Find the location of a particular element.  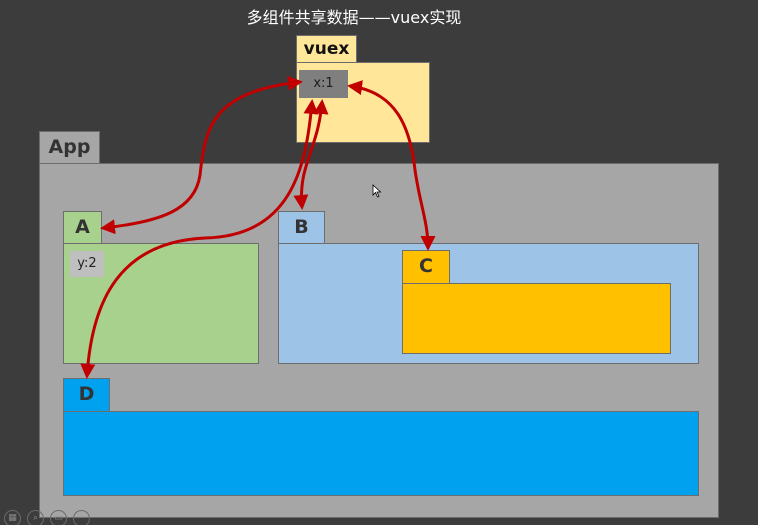

diagram-title: 多组件共享数据——vuex实现 is located at coordinates (354, 17).